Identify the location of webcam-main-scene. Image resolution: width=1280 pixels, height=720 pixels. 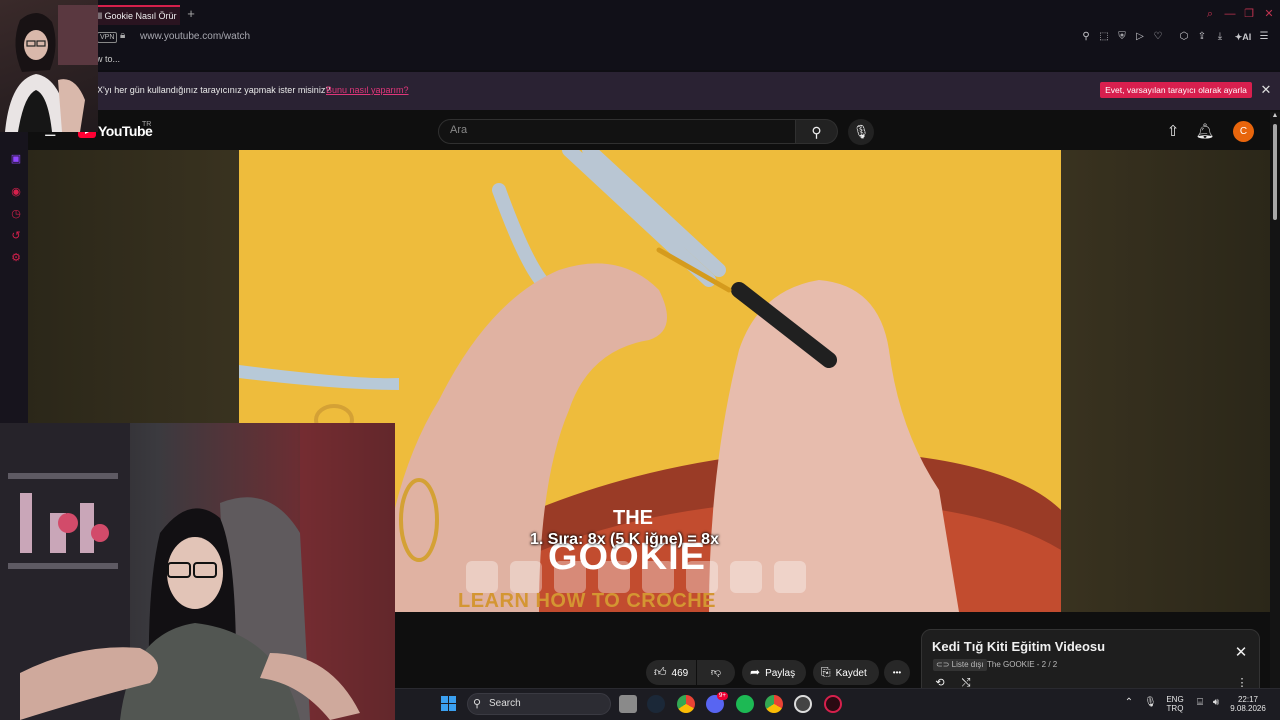
(197, 571).